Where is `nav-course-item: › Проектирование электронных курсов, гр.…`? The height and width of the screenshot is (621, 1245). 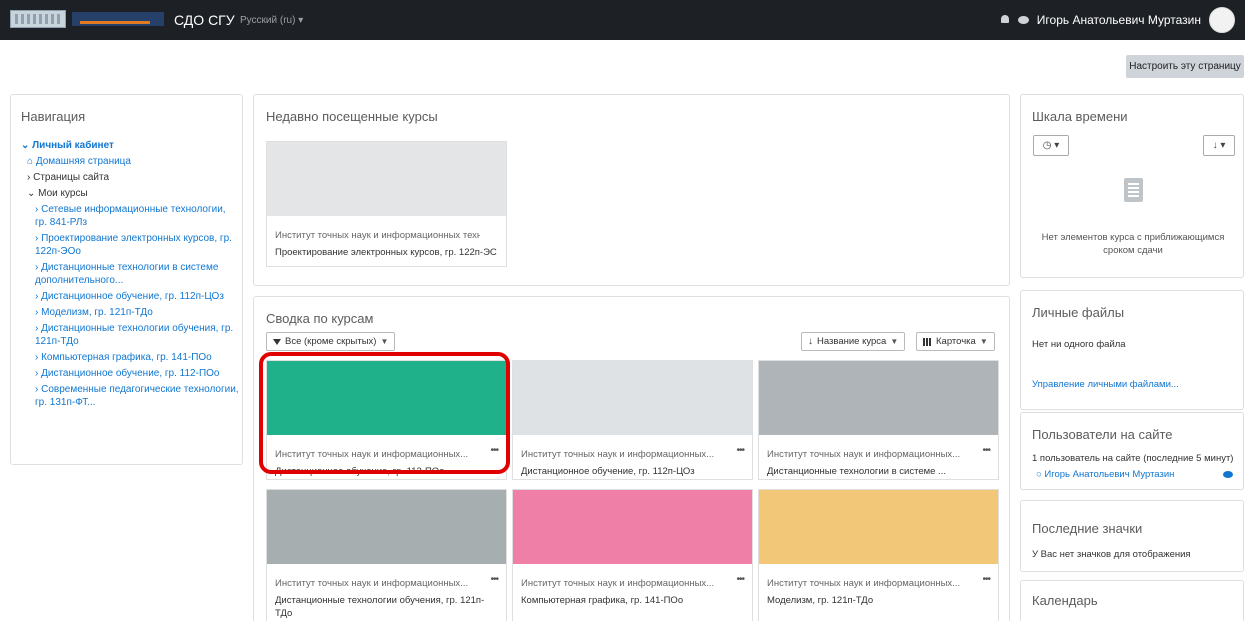
nav-course-item: › Проектирование электронных курсов, гр.… is located at coordinates (130, 245).